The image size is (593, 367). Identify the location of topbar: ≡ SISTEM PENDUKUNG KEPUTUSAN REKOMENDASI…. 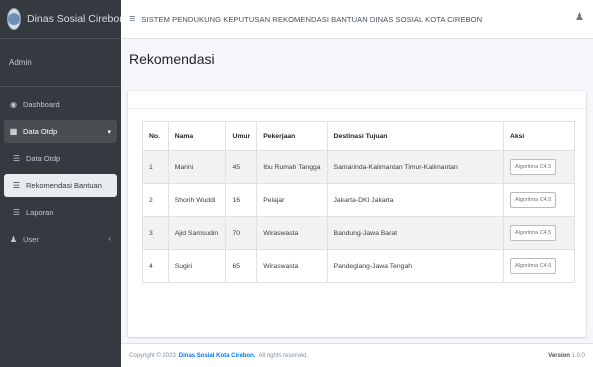
(357, 19).